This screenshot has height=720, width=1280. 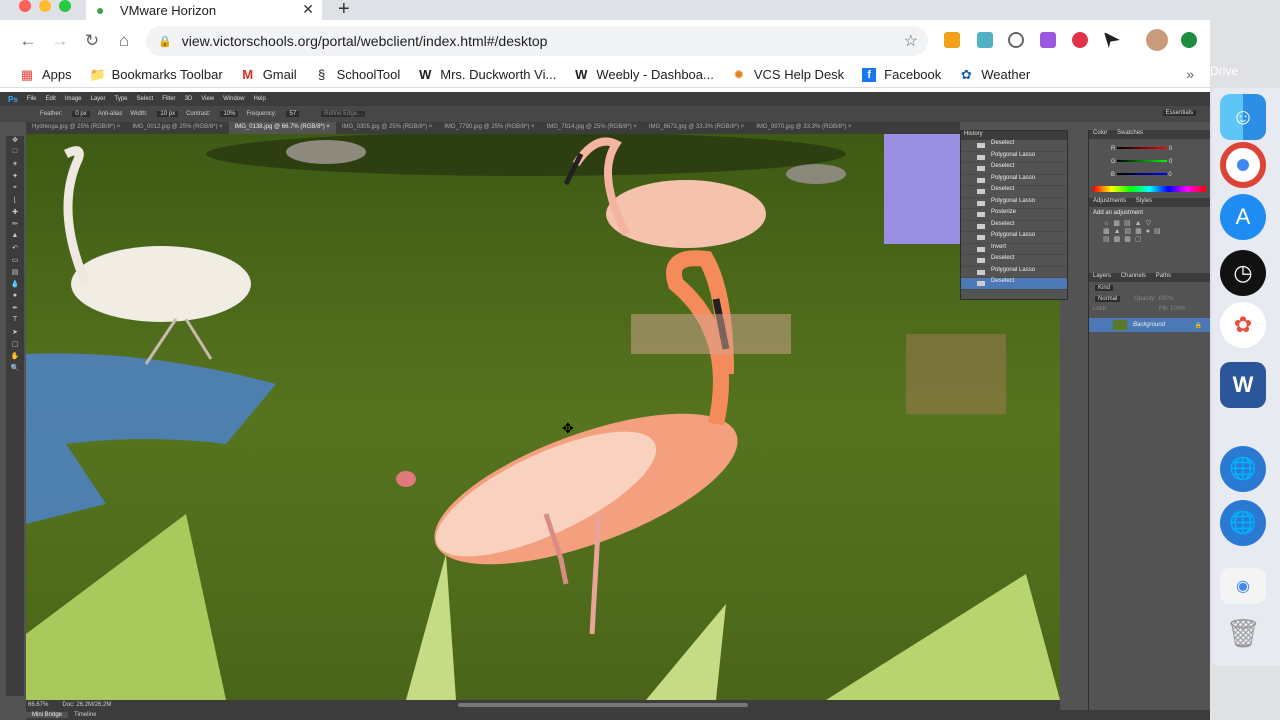 I want to click on zoom-tool-icon: 🔍, so click(x=15, y=370).